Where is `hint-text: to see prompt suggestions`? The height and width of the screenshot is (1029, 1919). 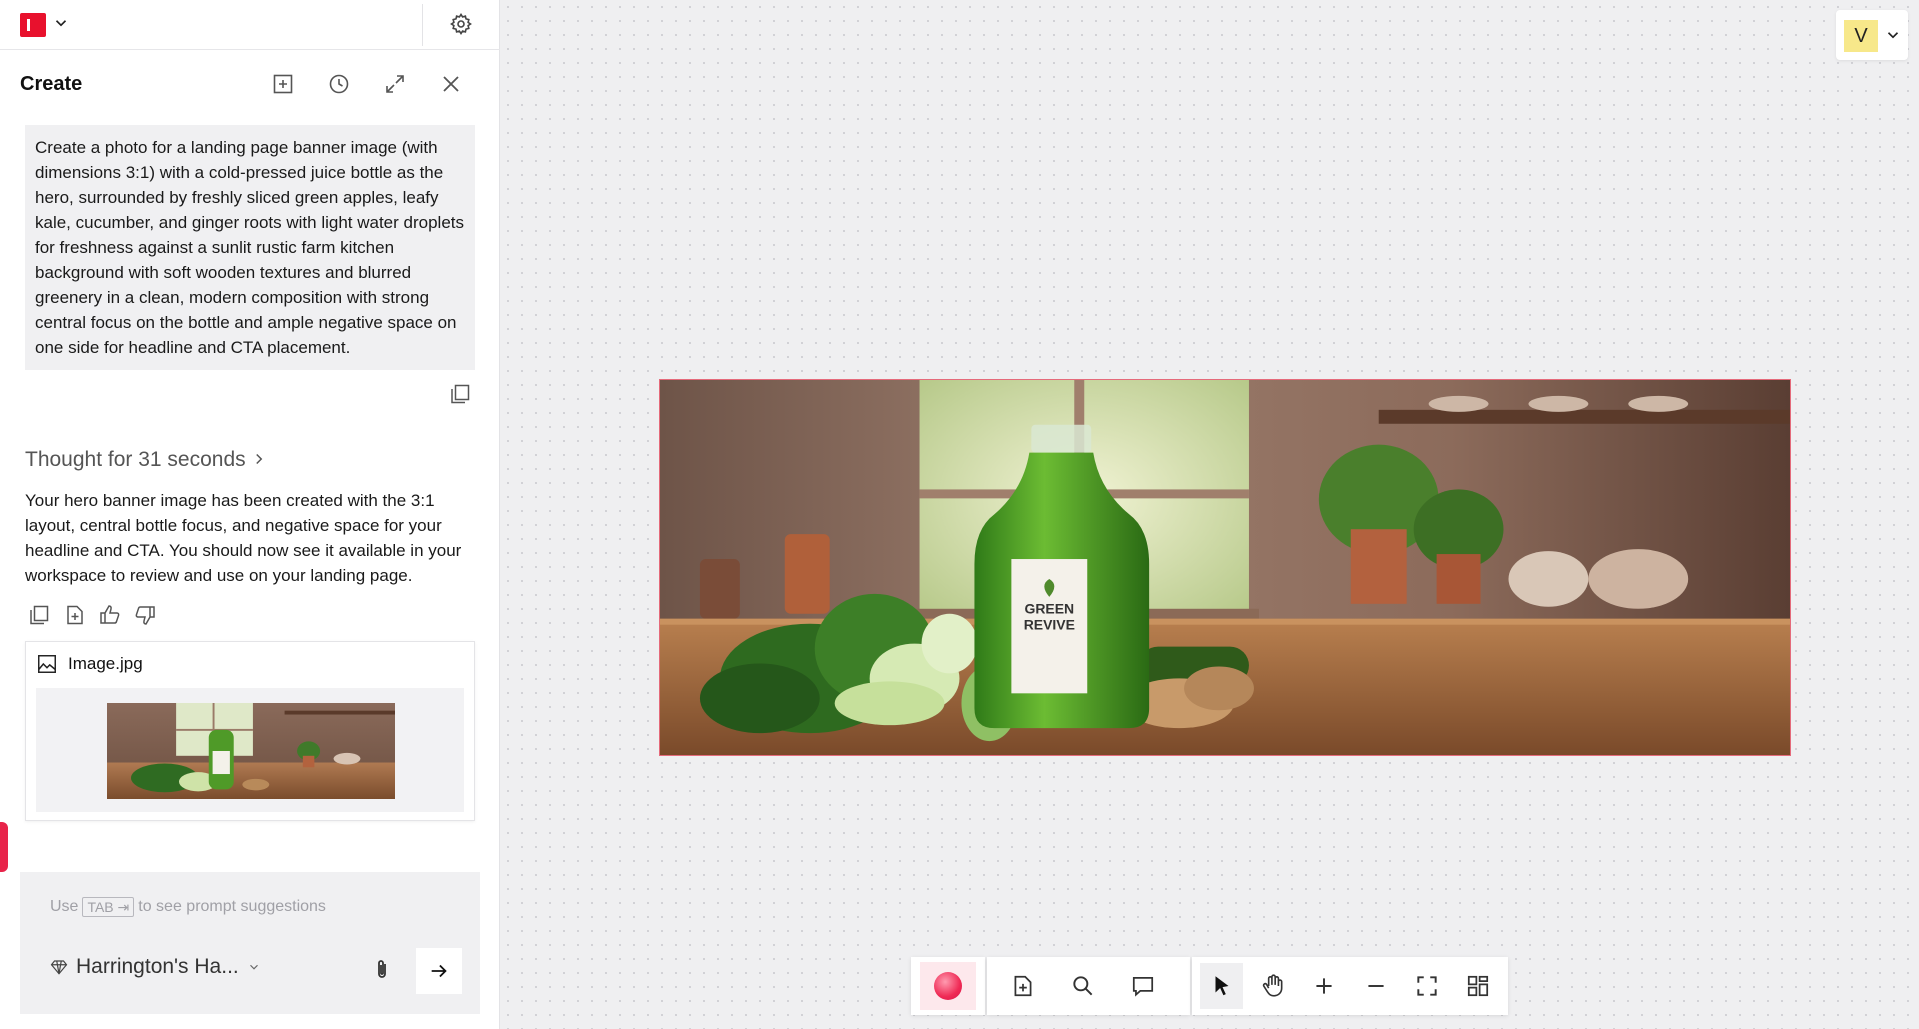 hint-text: to see prompt suggestions is located at coordinates (232, 906).